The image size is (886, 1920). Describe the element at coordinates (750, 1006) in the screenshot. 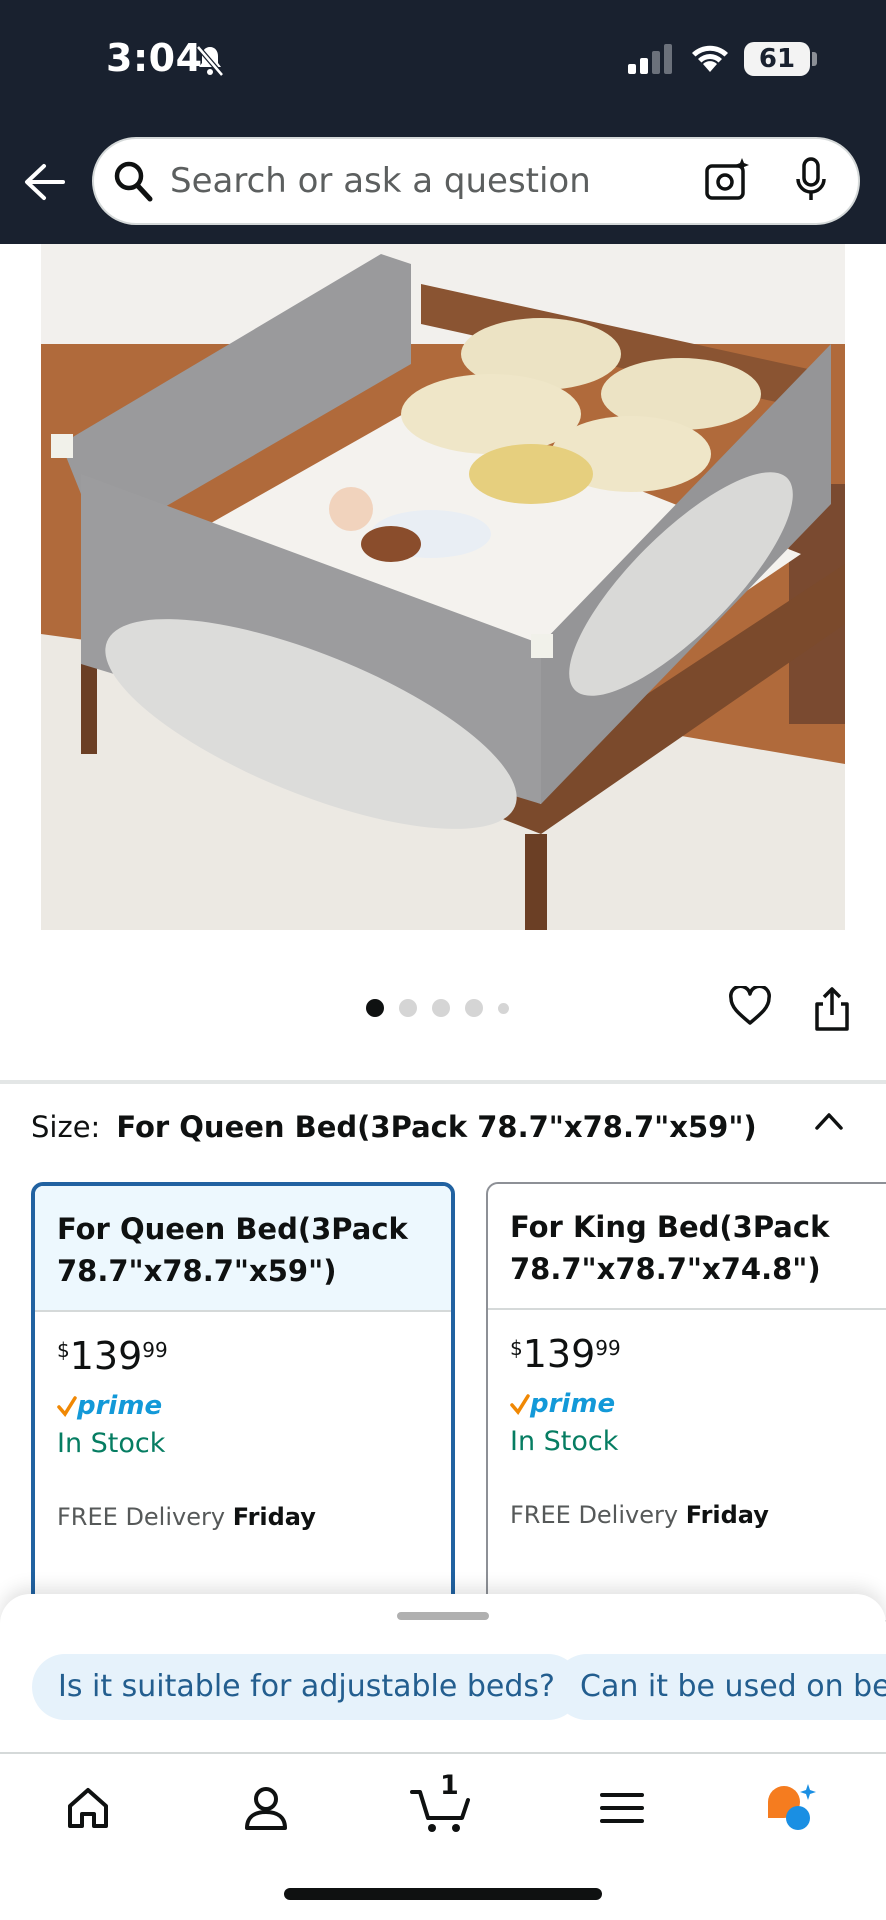

I see `heart-icon` at that location.